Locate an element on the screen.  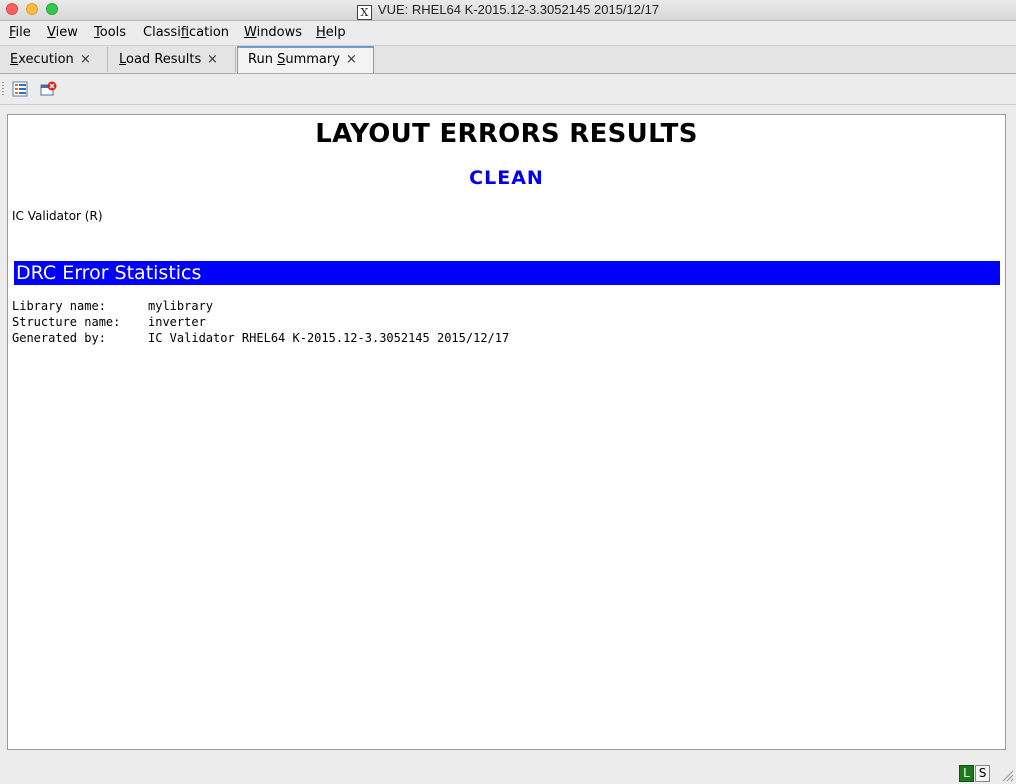
menu-windows-mnemonic: W is located at coordinates (250, 32).